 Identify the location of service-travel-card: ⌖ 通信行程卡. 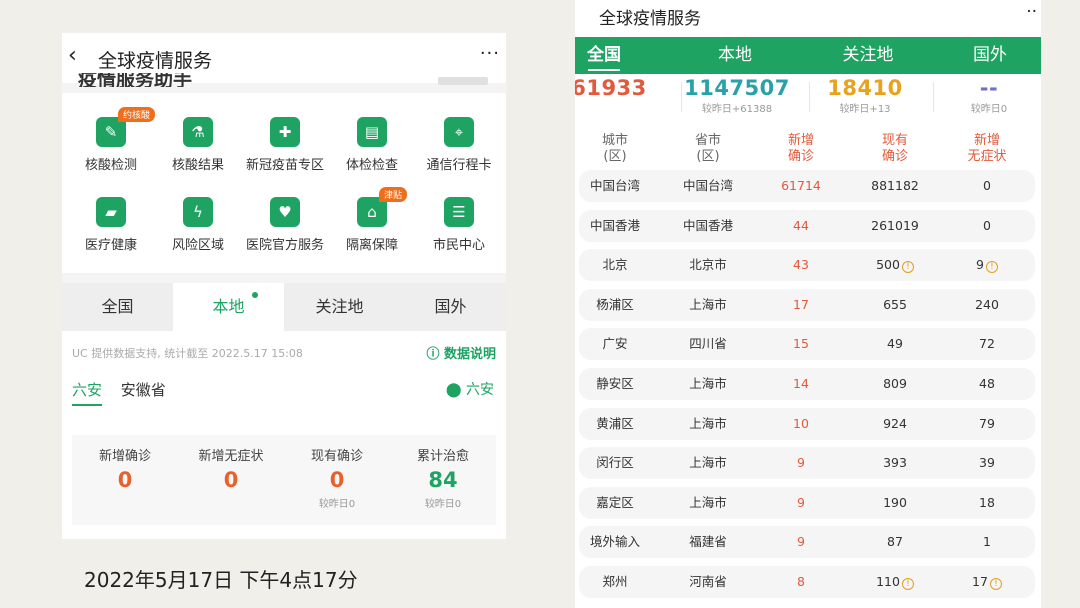
(459, 145).